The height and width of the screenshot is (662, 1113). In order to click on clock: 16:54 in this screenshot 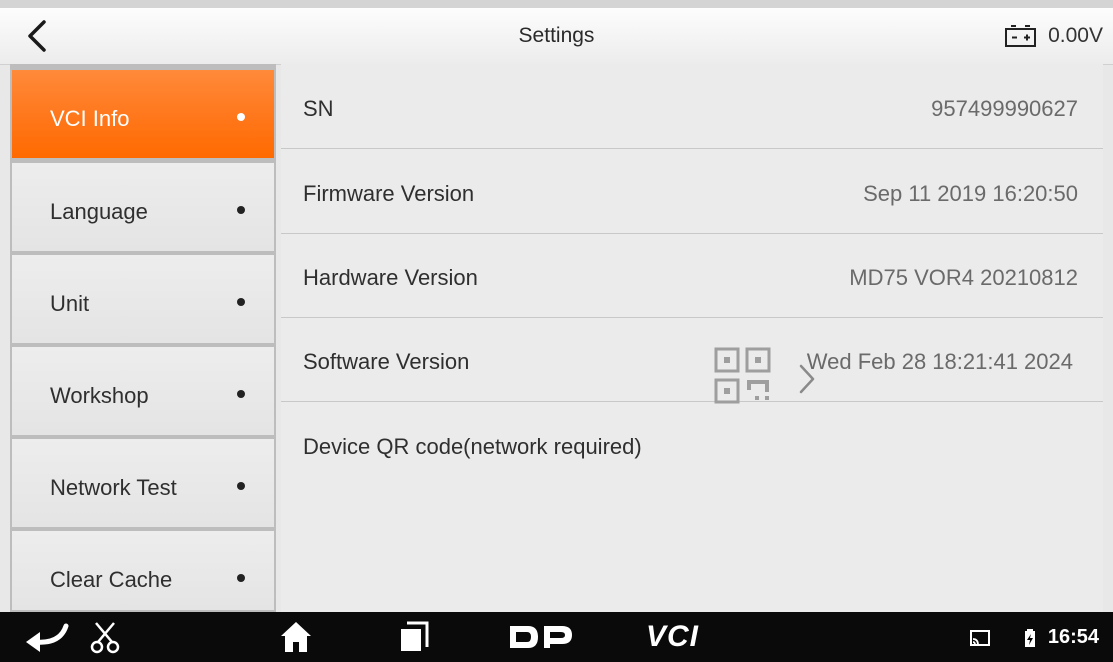, I will do `click(1073, 637)`.